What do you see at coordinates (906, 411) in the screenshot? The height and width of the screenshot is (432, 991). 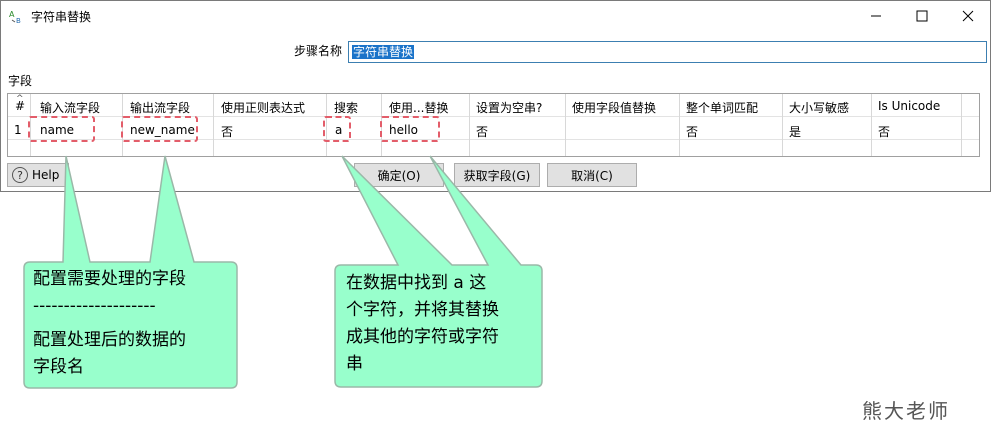 I see `watermark: 熊大老师` at bounding box center [906, 411].